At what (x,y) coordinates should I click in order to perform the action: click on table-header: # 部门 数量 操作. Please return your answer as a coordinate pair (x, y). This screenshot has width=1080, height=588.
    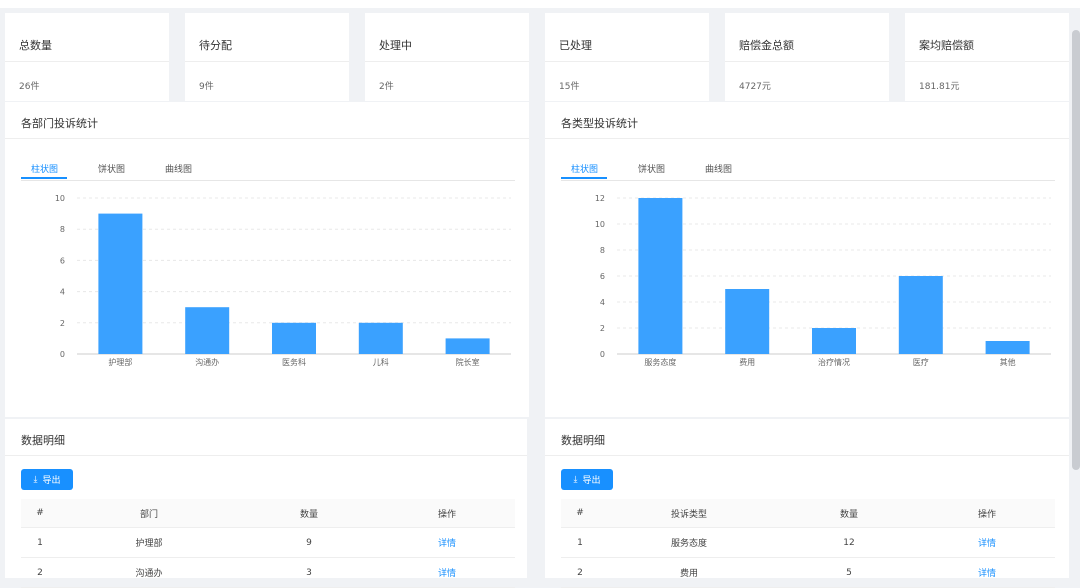
    Looking at the image, I should click on (268, 513).